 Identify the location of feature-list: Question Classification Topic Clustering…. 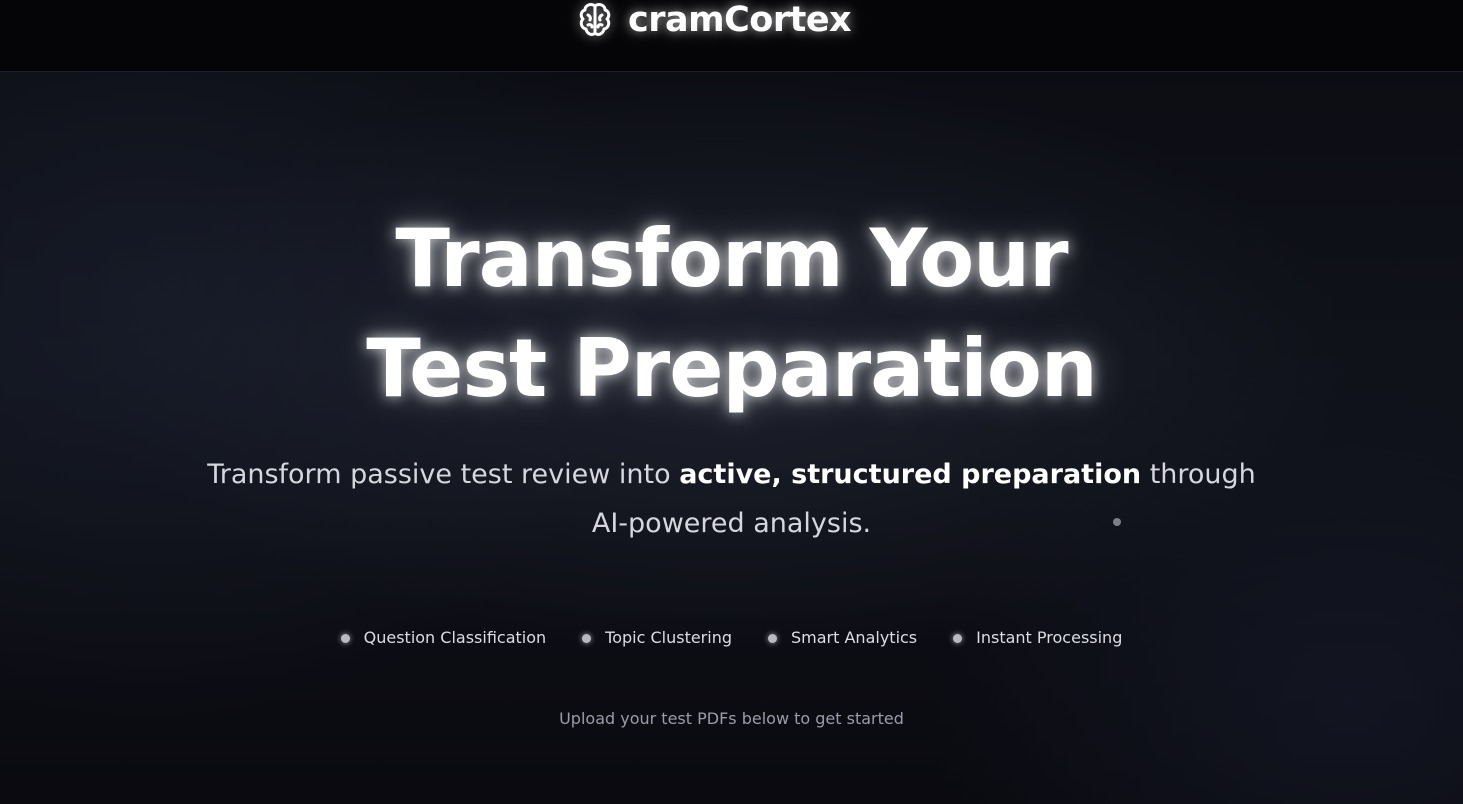
(731, 638).